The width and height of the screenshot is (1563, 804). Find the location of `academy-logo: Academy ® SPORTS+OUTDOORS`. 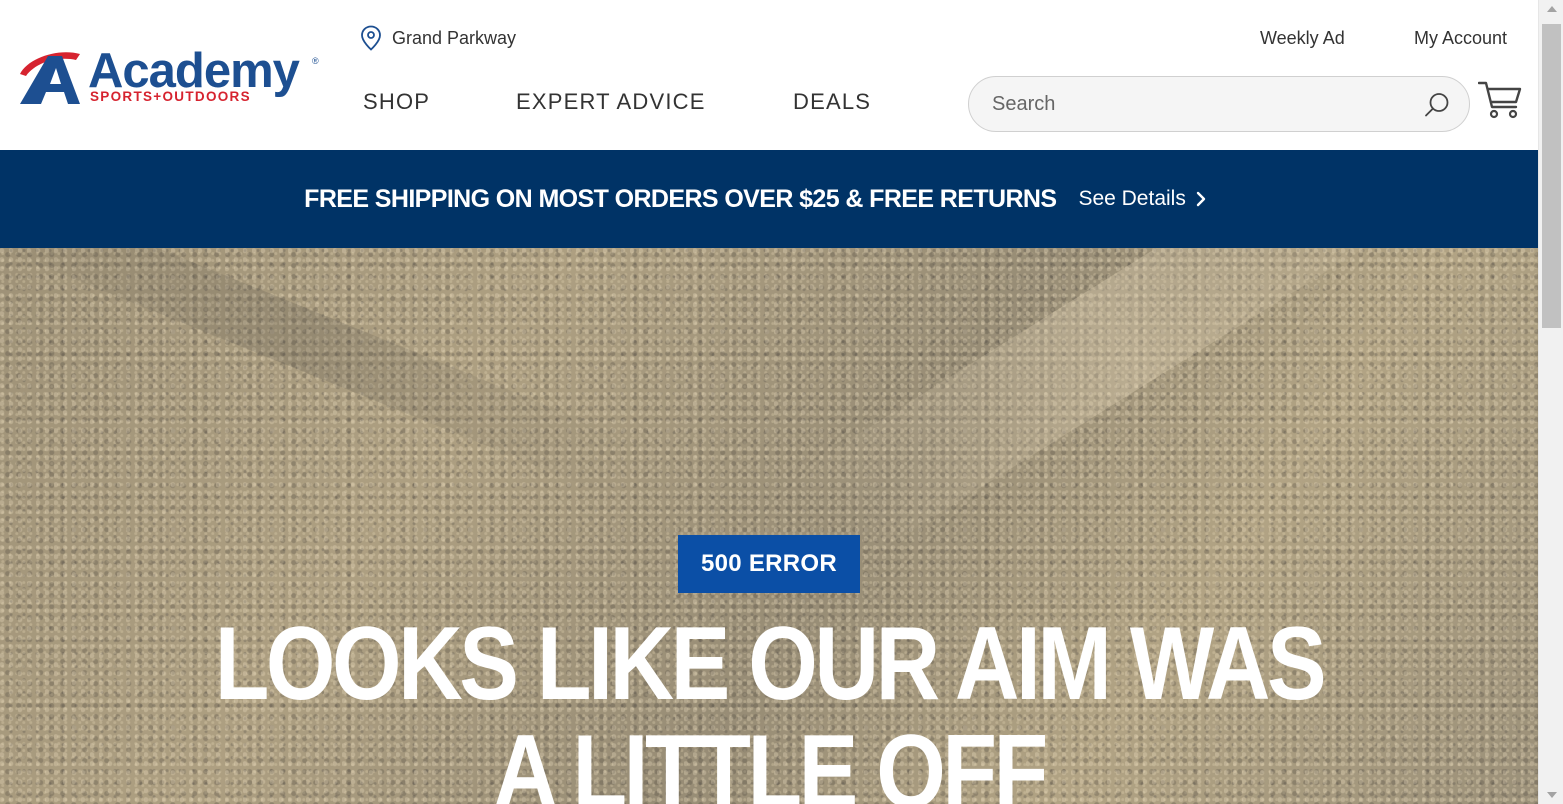

academy-logo: Academy ® SPORTS+OUTDOORS is located at coordinates (170, 77).